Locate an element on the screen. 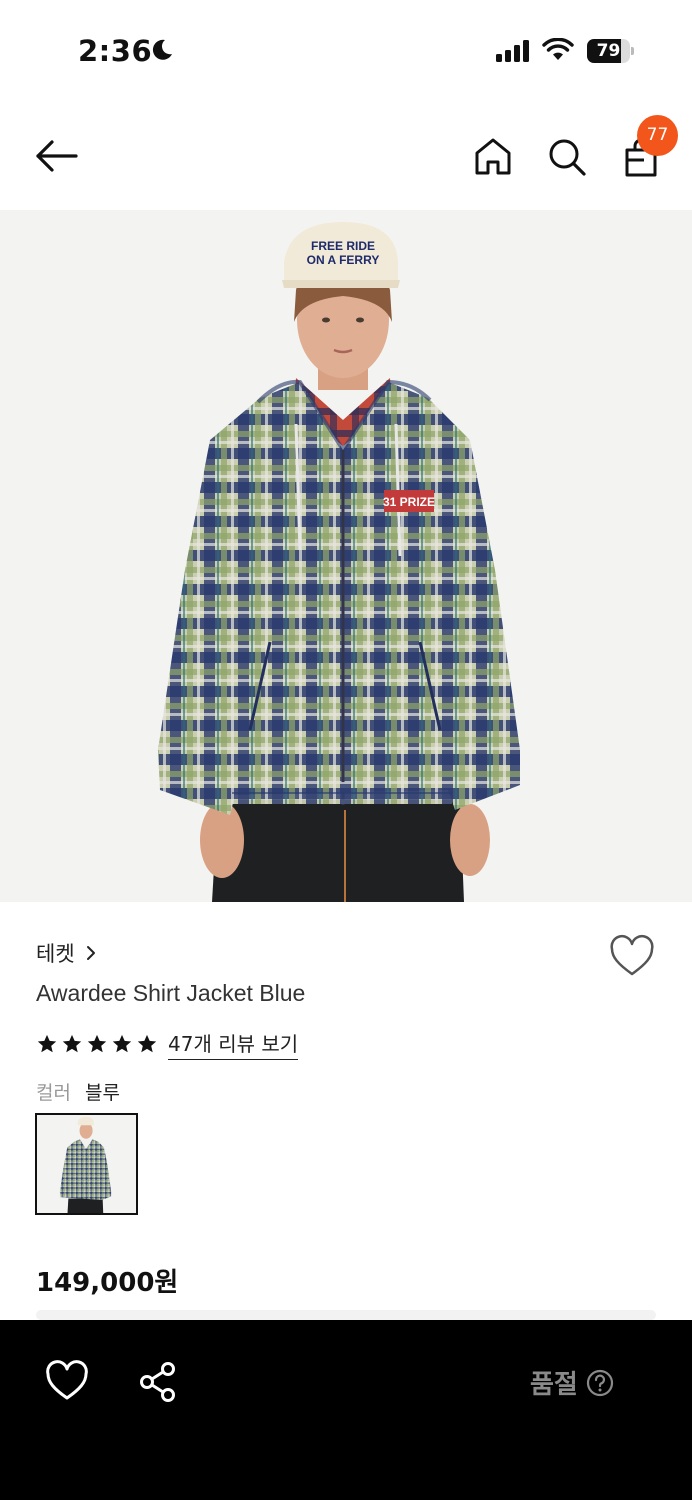 The width and height of the screenshot is (692, 1500). cap-text-line-2: ON A FERRY is located at coordinates (343, 260).